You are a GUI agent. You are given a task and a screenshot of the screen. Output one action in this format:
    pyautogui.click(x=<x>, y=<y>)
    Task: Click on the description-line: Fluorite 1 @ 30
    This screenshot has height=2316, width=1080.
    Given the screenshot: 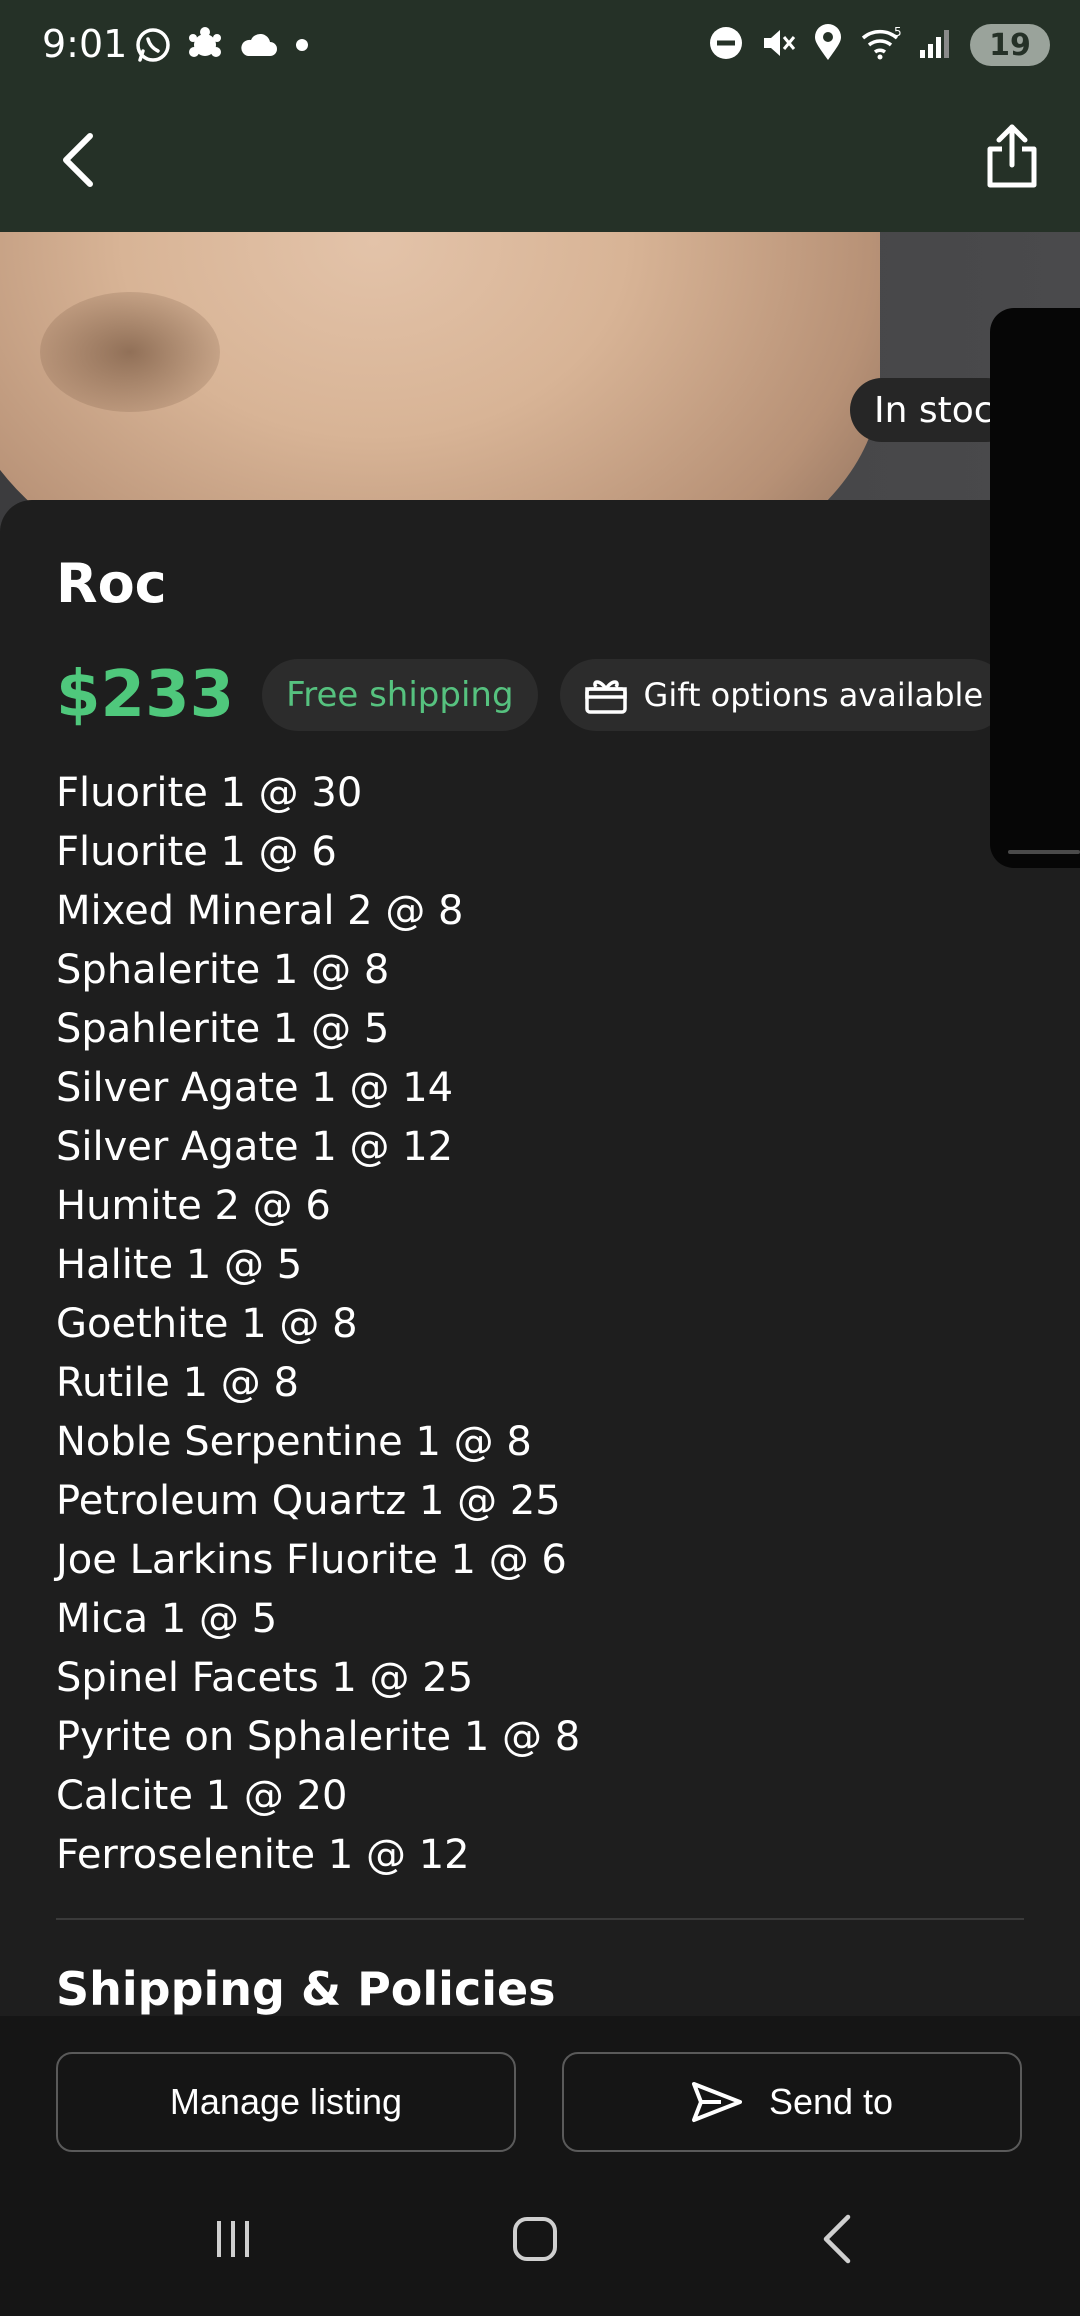 What is the action you would take?
    pyautogui.click(x=209, y=793)
    